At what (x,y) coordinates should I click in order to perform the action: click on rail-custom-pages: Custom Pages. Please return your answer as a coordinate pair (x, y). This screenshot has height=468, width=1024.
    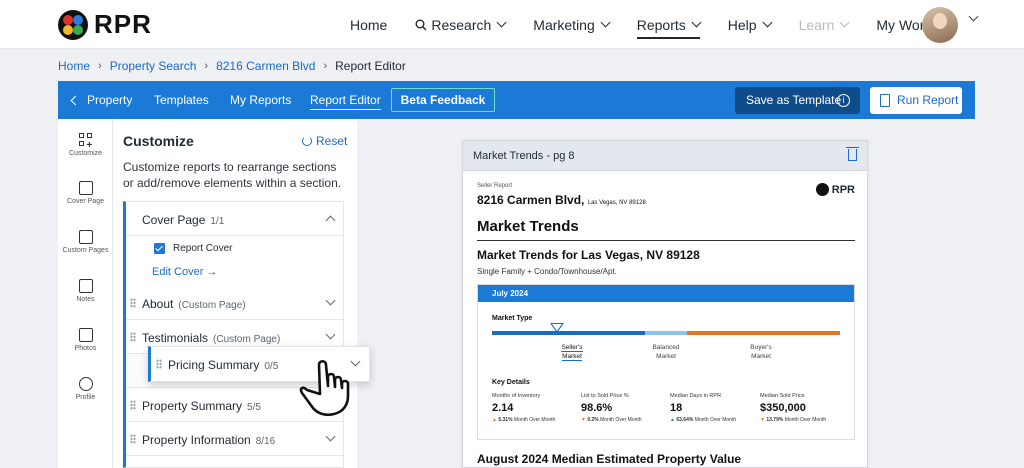
    Looking at the image, I should click on (85, 242).